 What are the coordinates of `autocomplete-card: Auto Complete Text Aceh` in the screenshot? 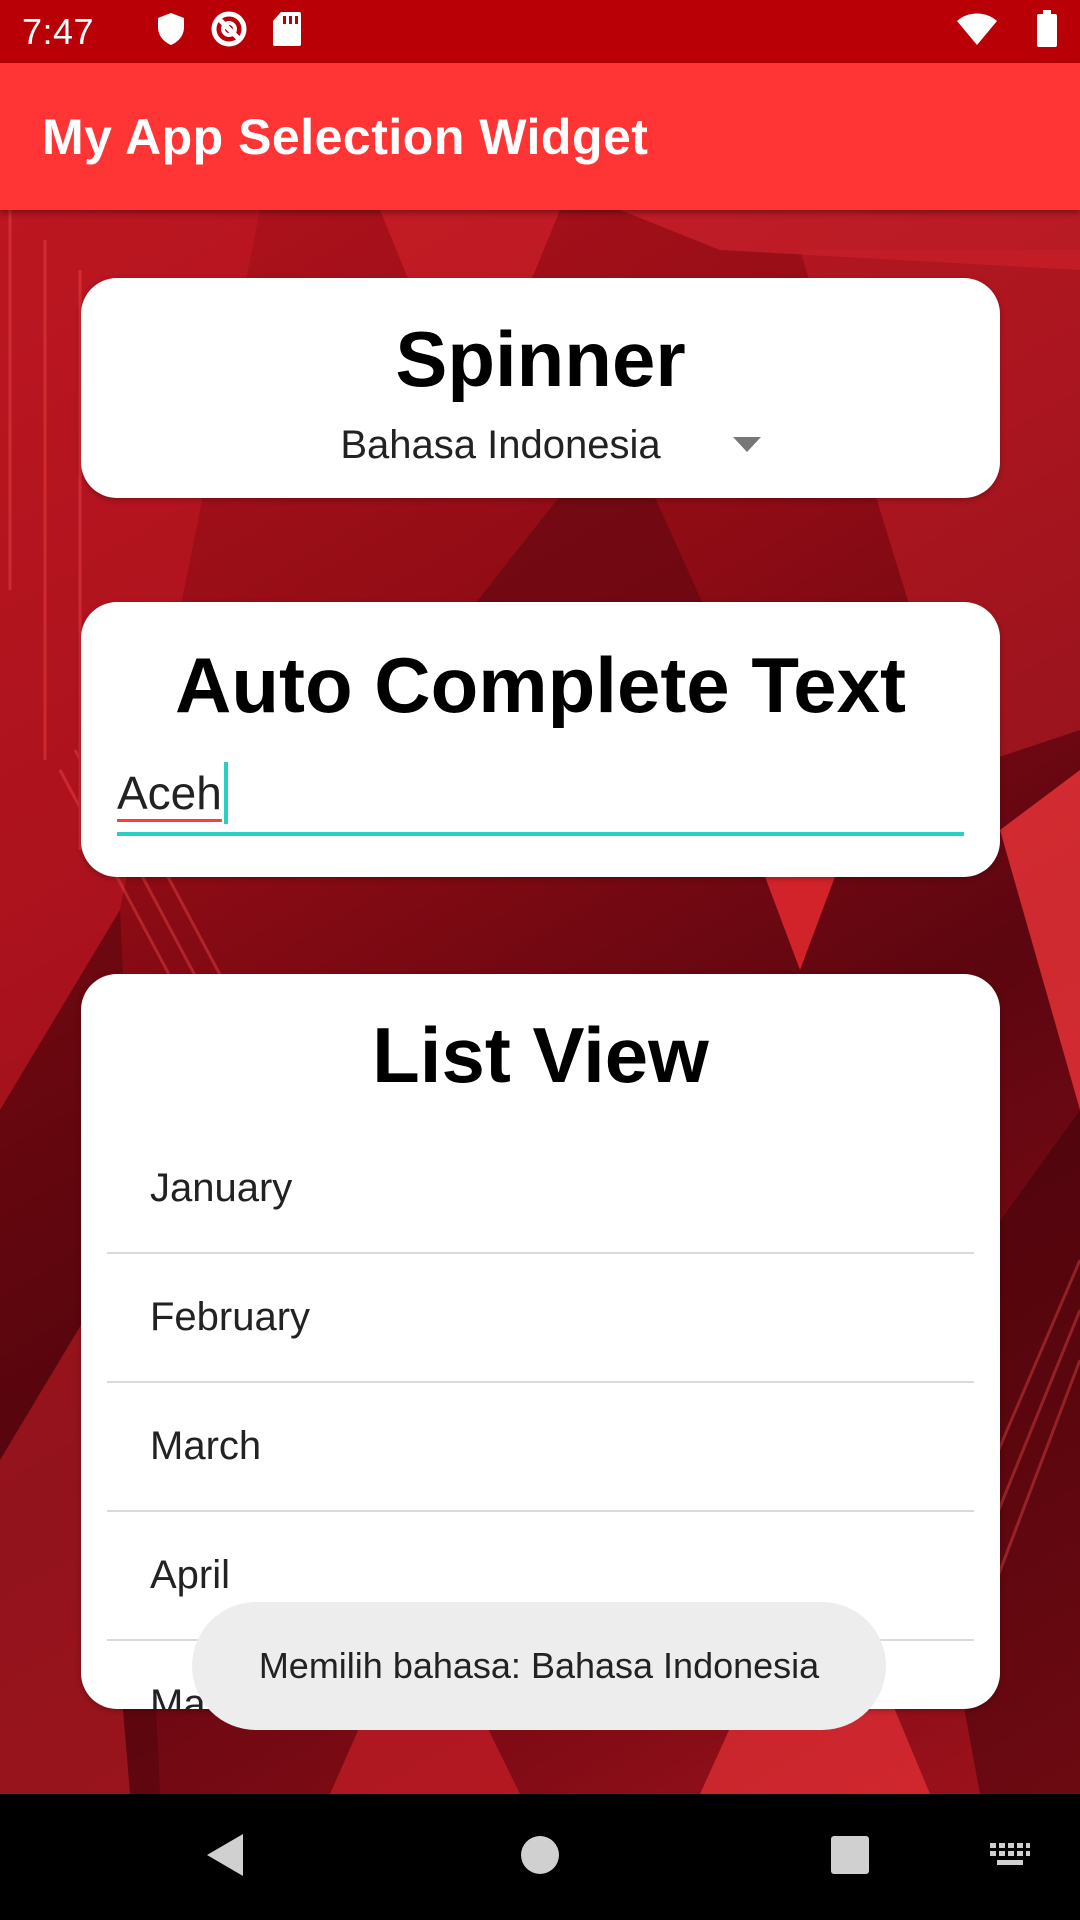 It's located at (540, 739).